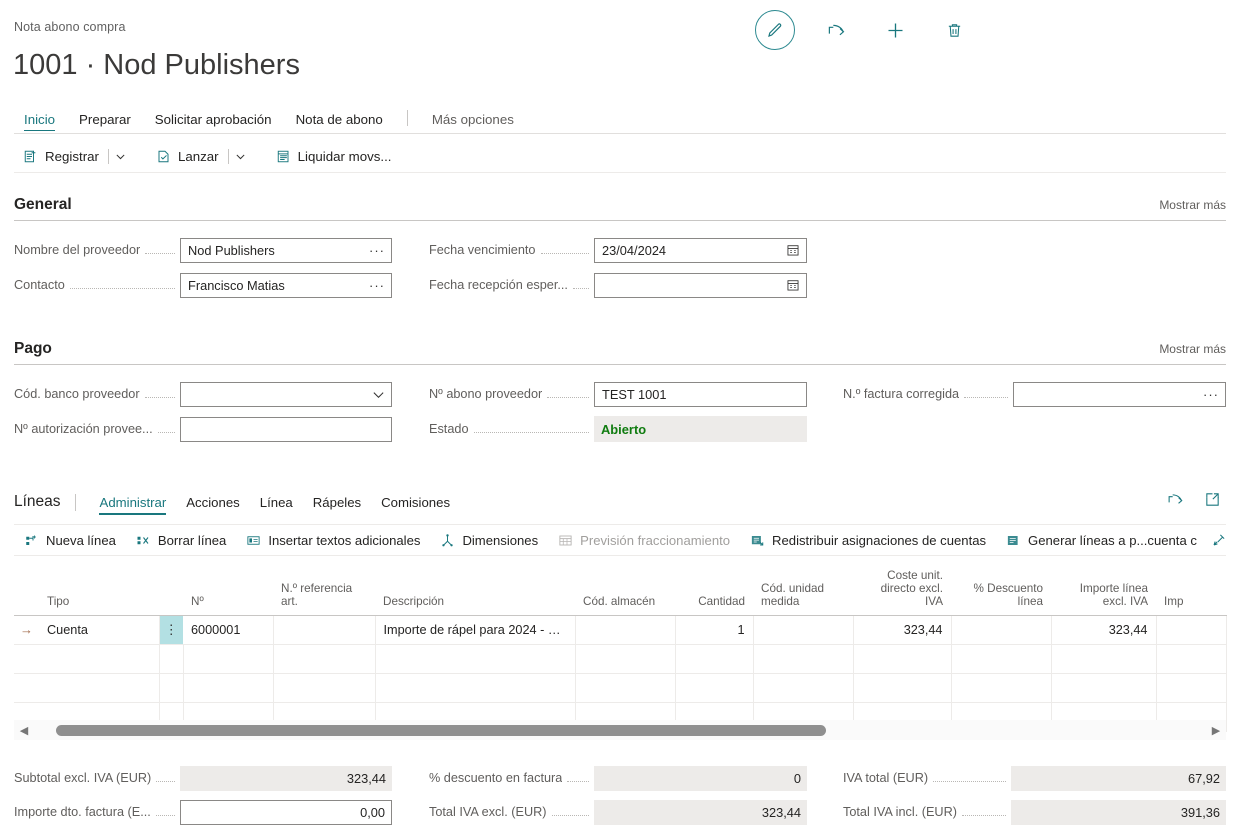  What do you see at coordinates (286, 285) in the screenshot?
I see `contact-input: Francisco Matias ···` at bounding box center [286, 285].